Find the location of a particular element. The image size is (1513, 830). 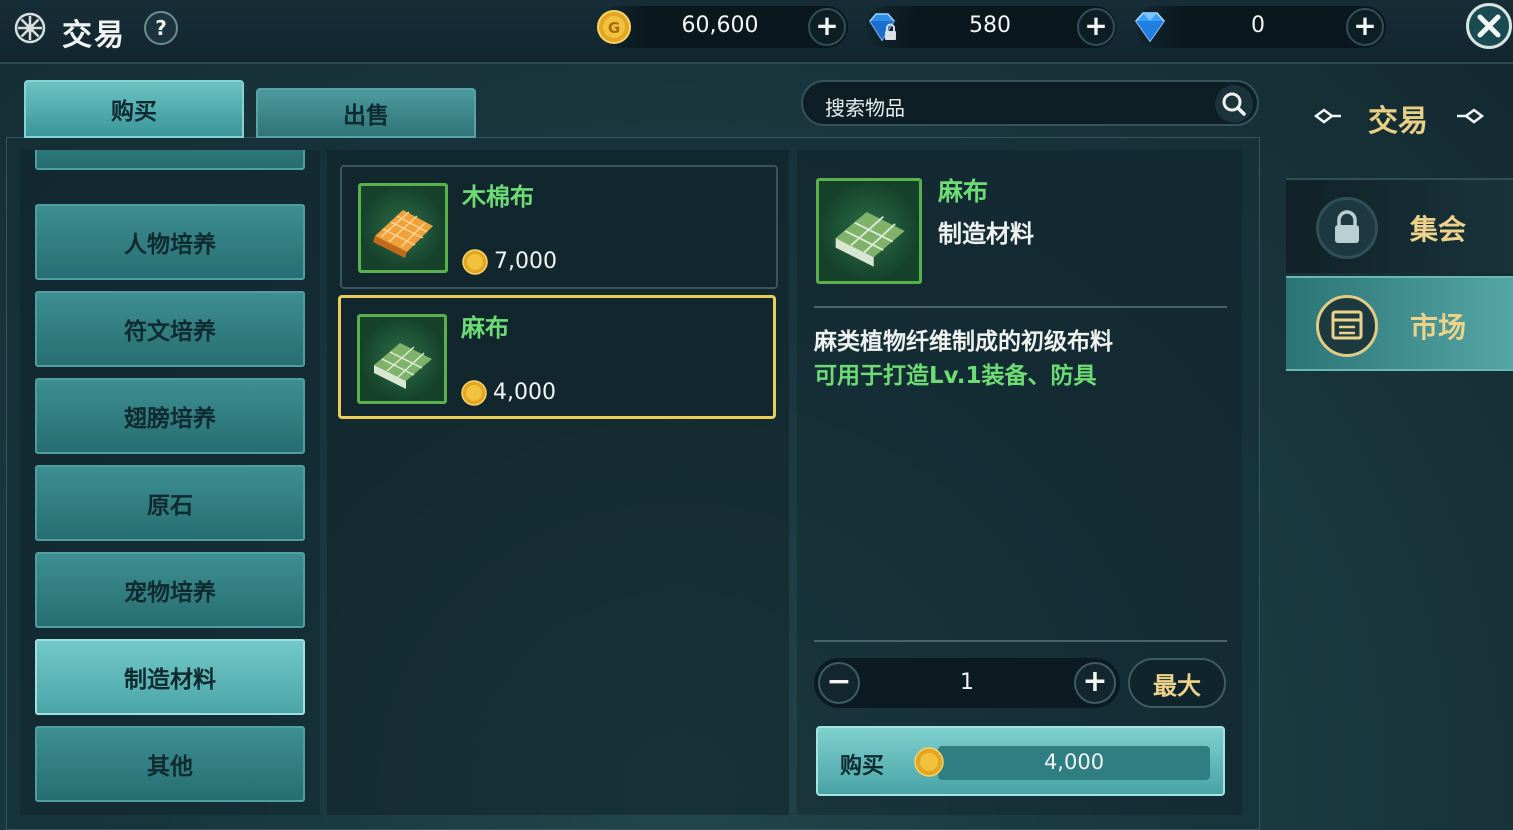

item-price: 4,000 is located at coordinates (524, 392).